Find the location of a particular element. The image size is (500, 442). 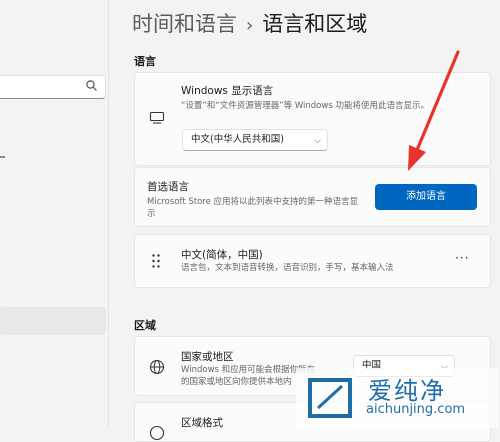

installed-language-features: 语言包，文本到语音转换，语音识别，手写，基本输入法 is located at coordinates (287, 268).